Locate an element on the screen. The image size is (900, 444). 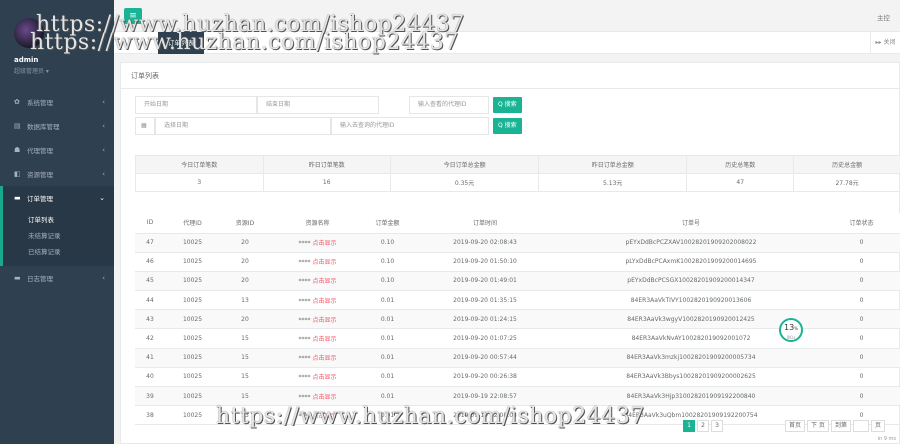
search-button-label: 搜索 is located at coordinates (510, 125).